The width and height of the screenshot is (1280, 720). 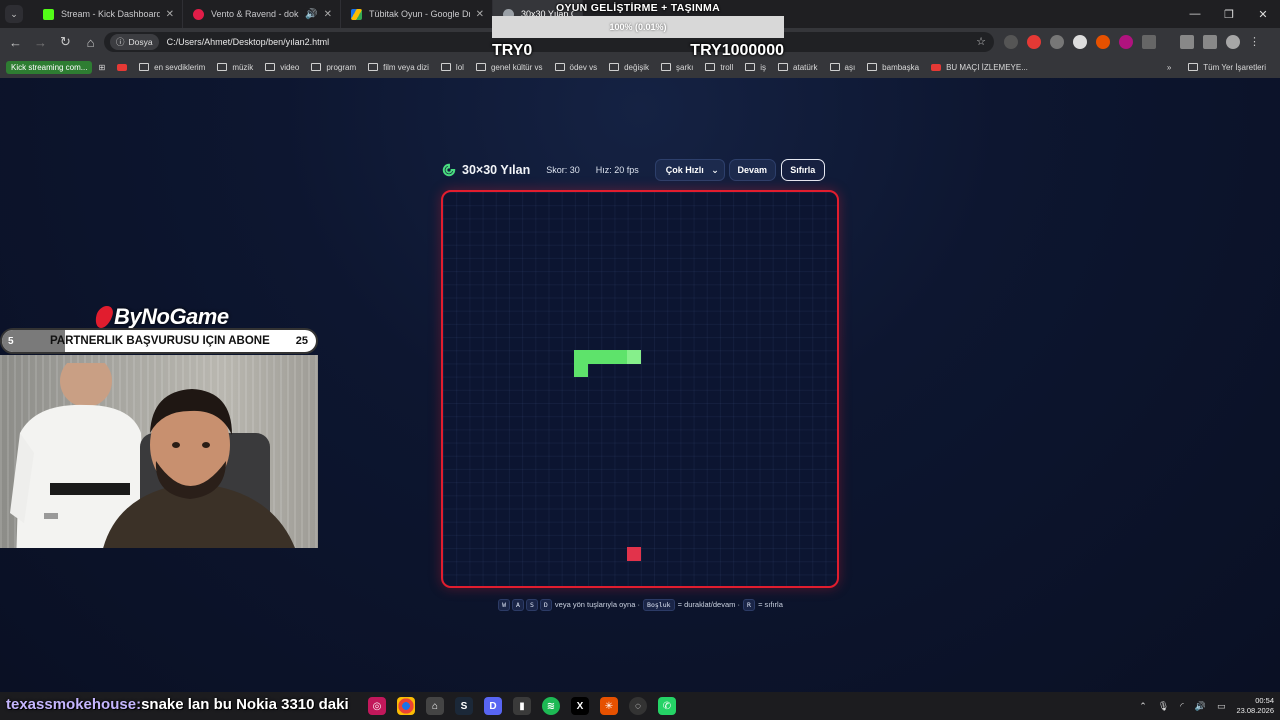 I want to click on chevron-up-icon: ⌃, so click(x=1143, y=706).